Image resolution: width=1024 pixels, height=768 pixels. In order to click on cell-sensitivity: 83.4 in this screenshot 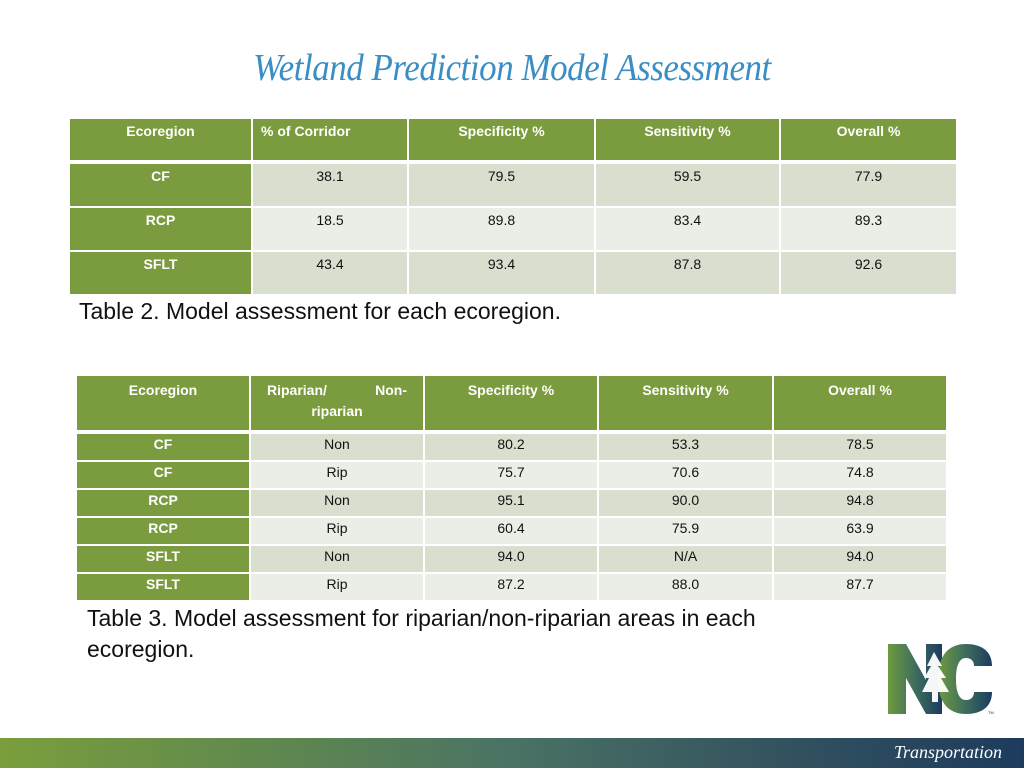, I will do `click(688, 228)`.